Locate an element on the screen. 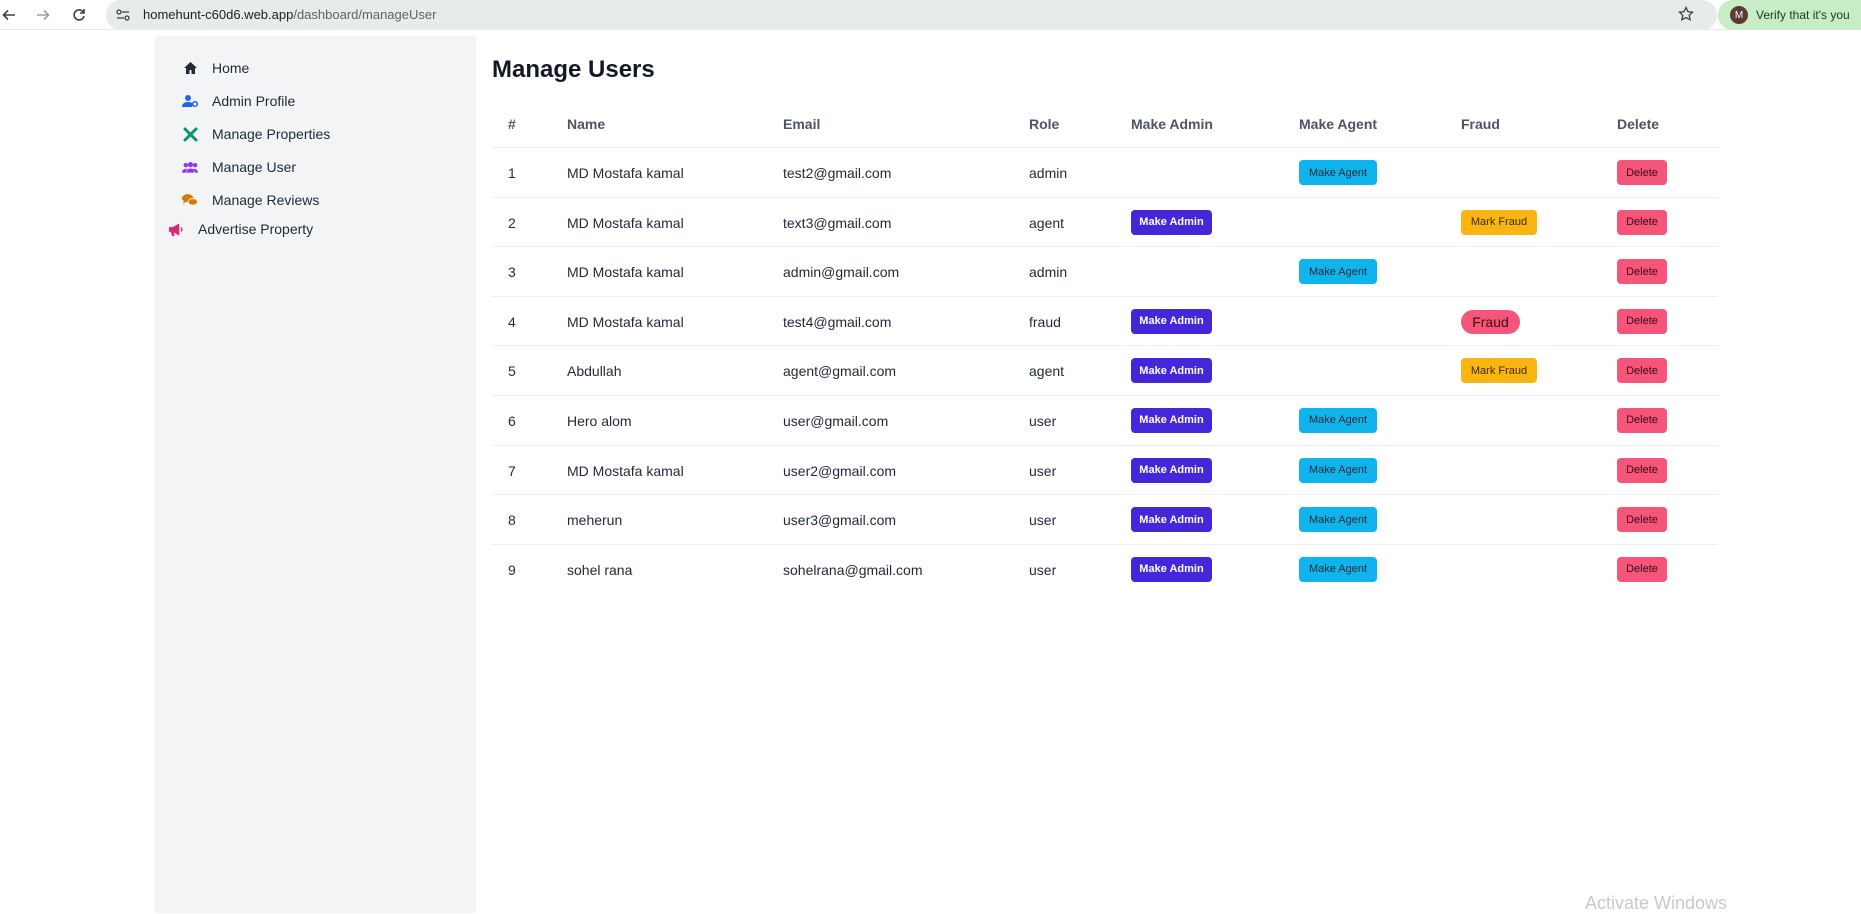 Image resolution: width=1861 pixels, height=914 pixels. row-number: 9 is located at coordinates (512, 569).